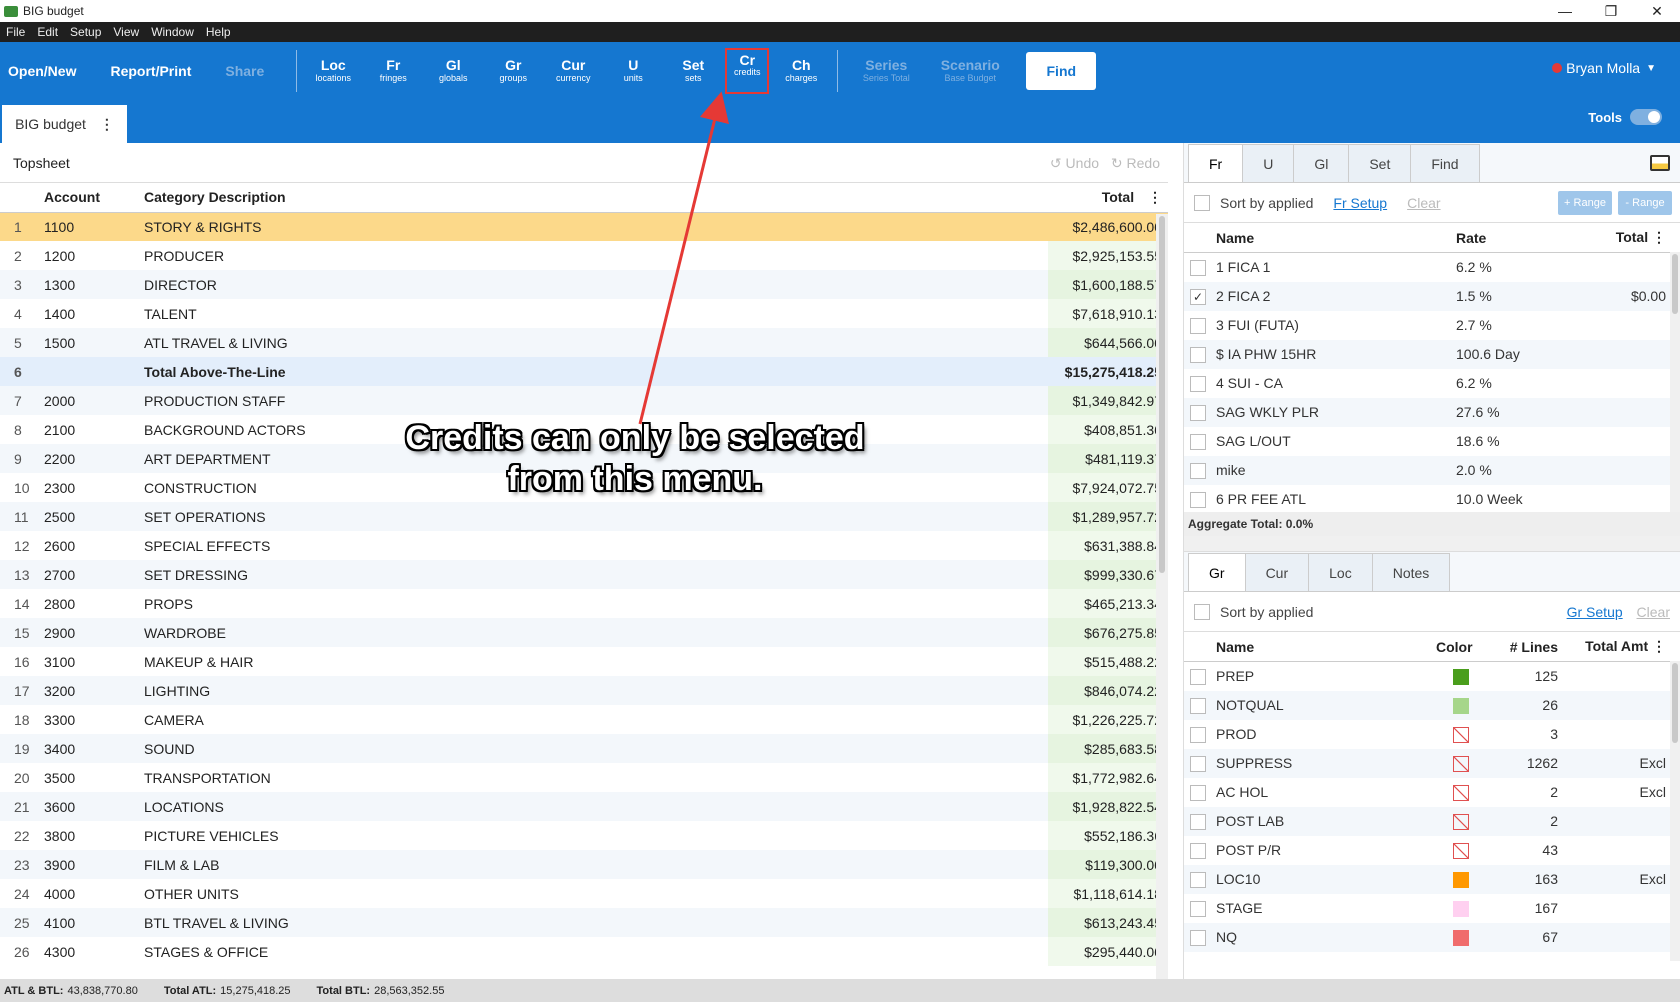  Describe the element at coordinates (1585, 203) in the screenshot. I see `add-range-button: + Range` at that location.